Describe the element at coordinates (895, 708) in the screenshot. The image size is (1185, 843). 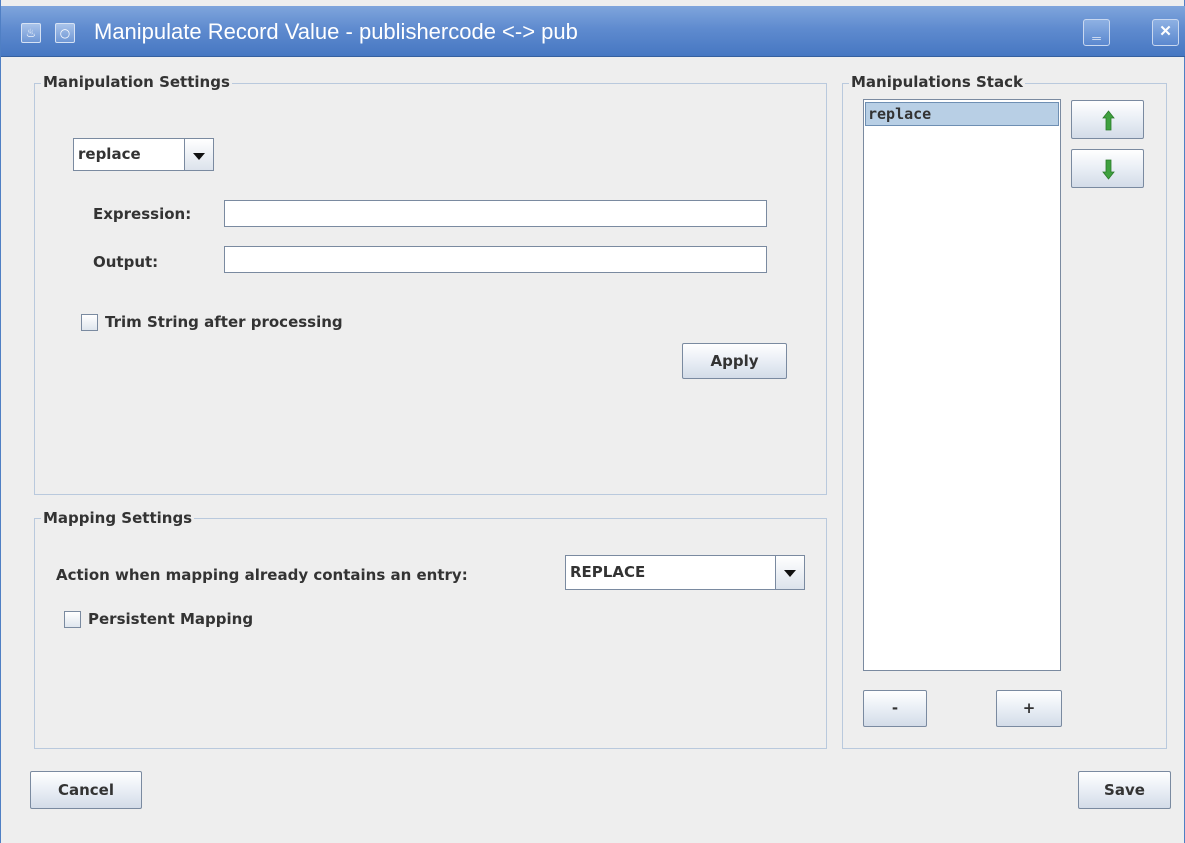
I see `remove-manipulation-button: -` at that location.